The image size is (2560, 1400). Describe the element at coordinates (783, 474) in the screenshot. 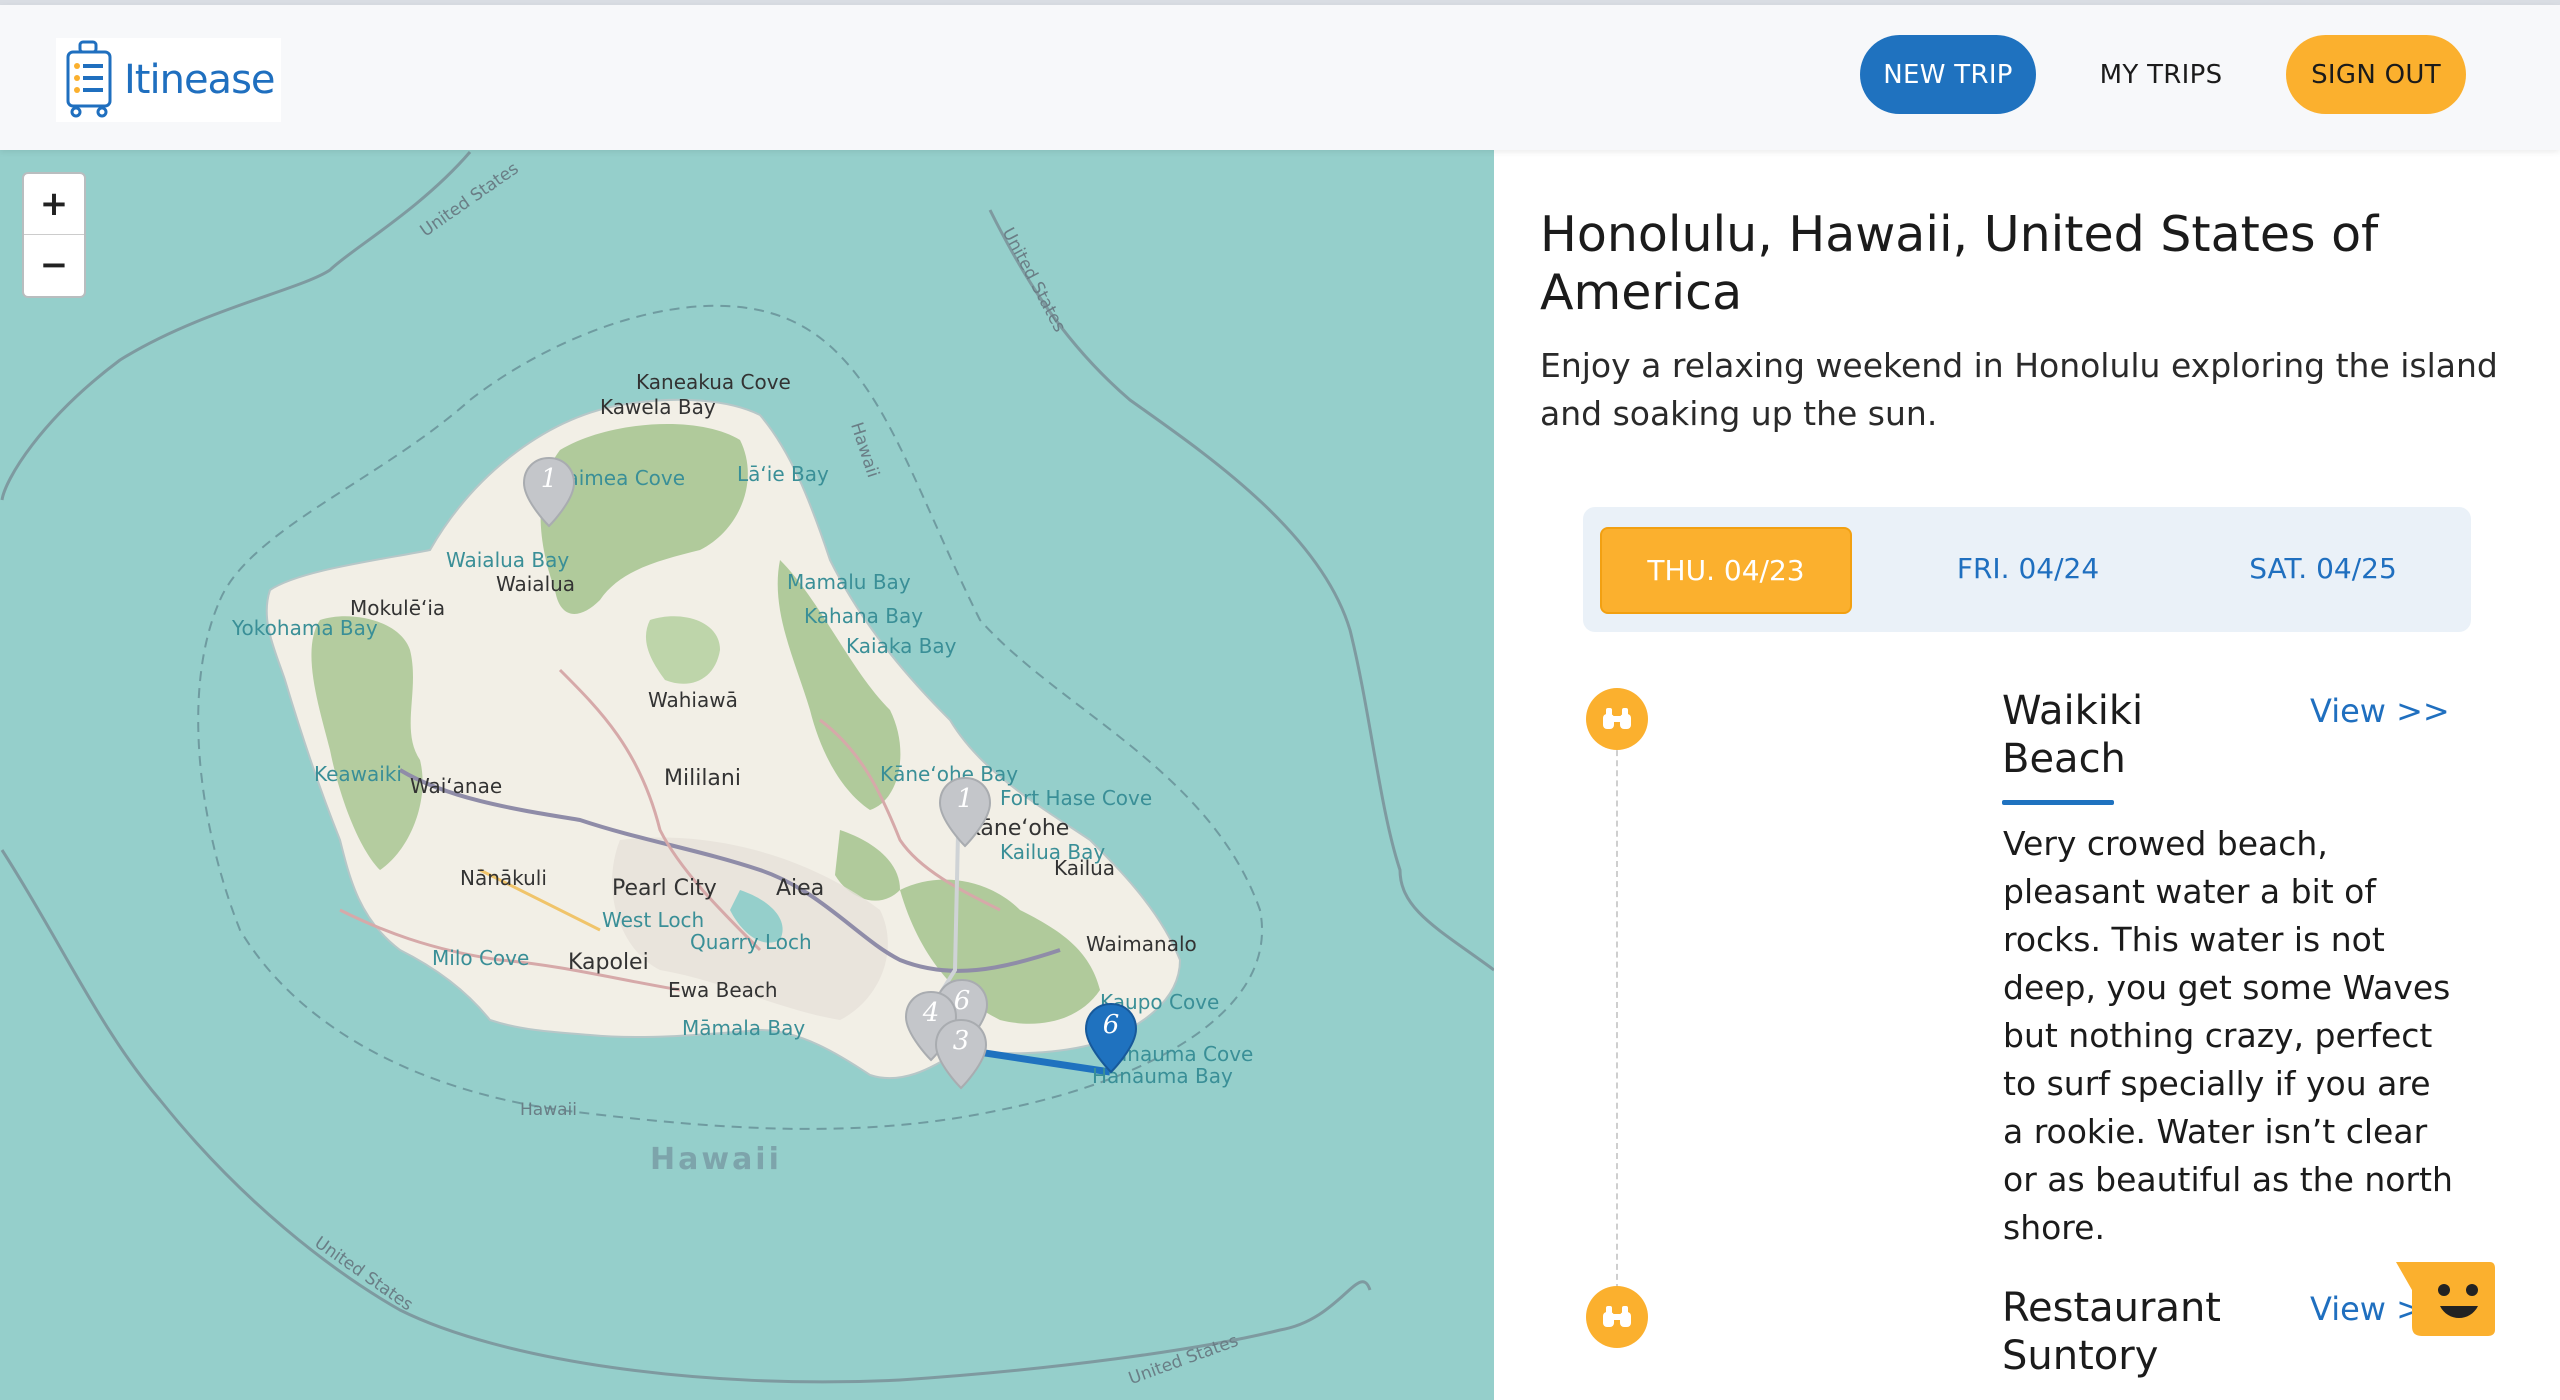

I see `map-label: Lā‘ie Bay` at that location.